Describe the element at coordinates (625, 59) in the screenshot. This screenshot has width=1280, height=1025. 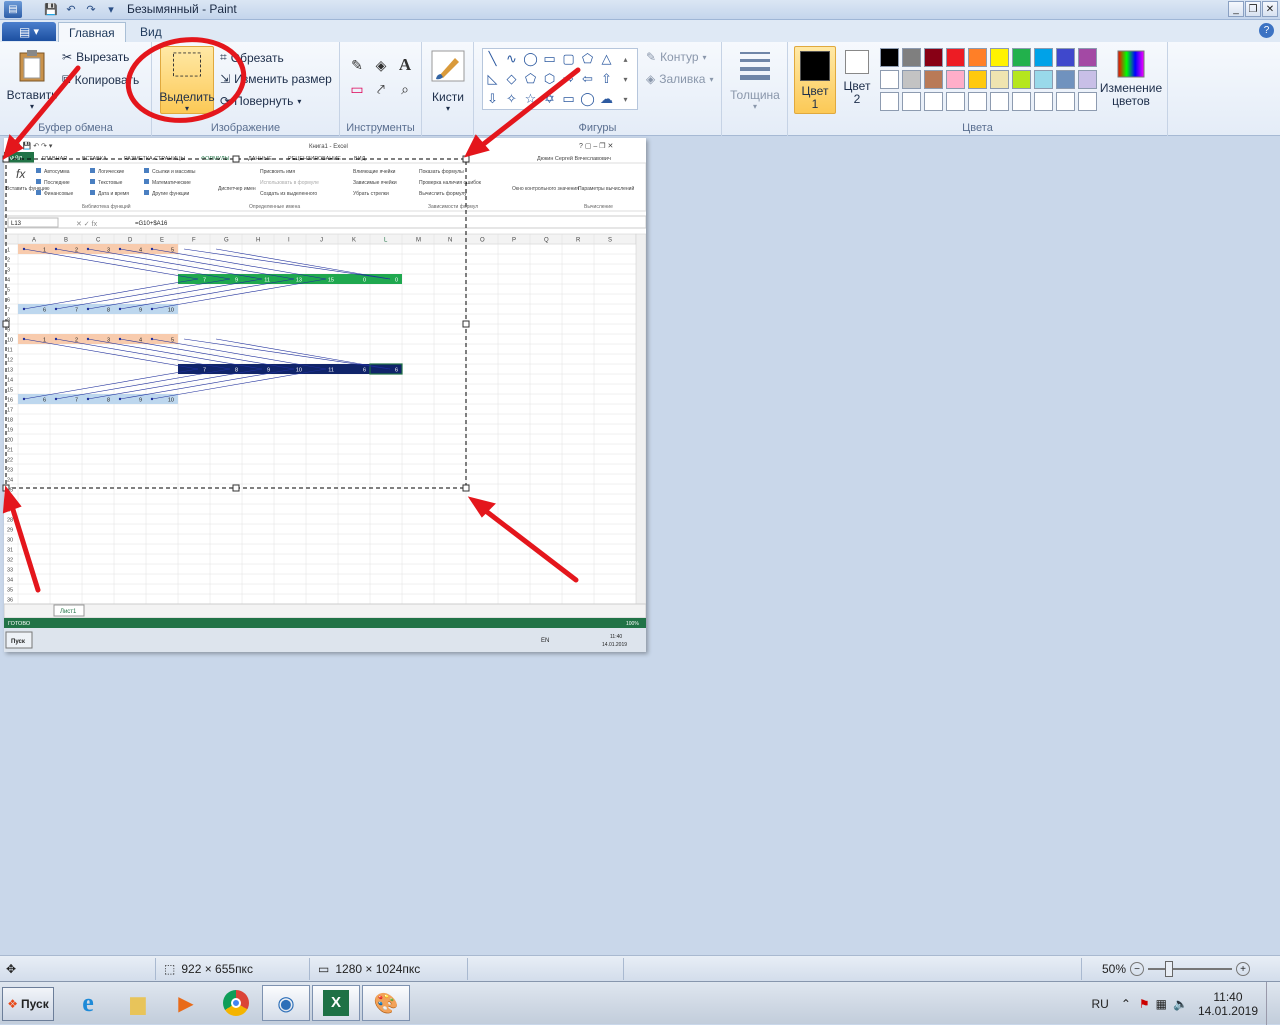
I see `scroll-up-icon: ▴` at that location.